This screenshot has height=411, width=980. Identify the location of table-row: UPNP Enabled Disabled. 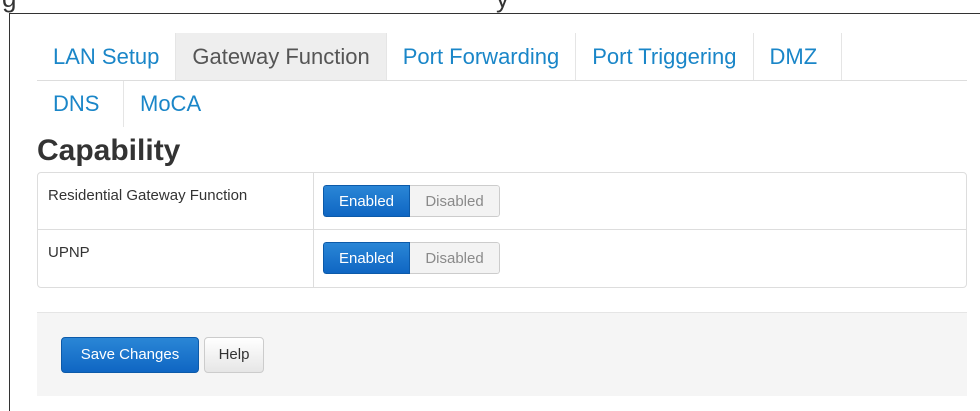
(502, 258).